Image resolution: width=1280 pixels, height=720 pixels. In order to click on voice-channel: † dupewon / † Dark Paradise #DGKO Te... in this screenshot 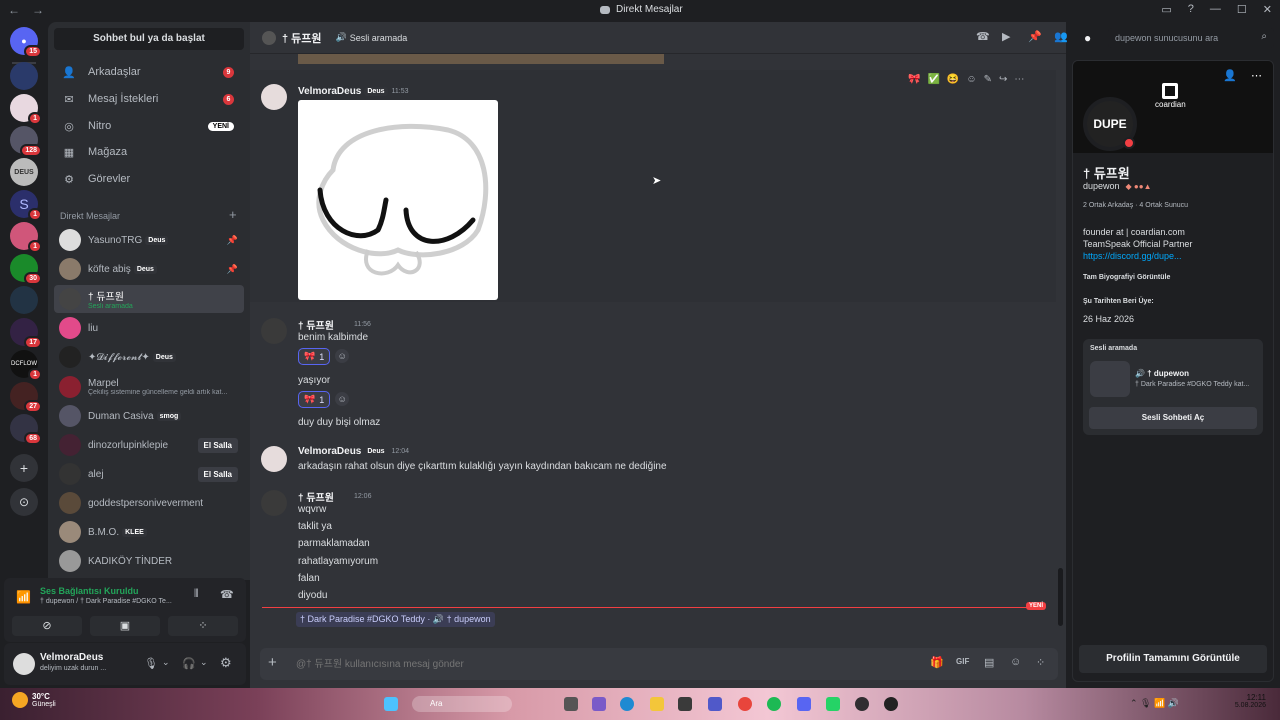, I will do `click(106, 601)`.